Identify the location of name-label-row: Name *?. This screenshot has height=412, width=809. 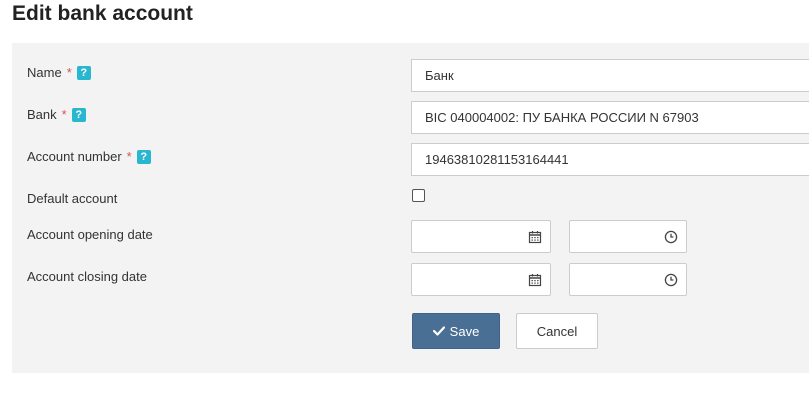
(59, 73).